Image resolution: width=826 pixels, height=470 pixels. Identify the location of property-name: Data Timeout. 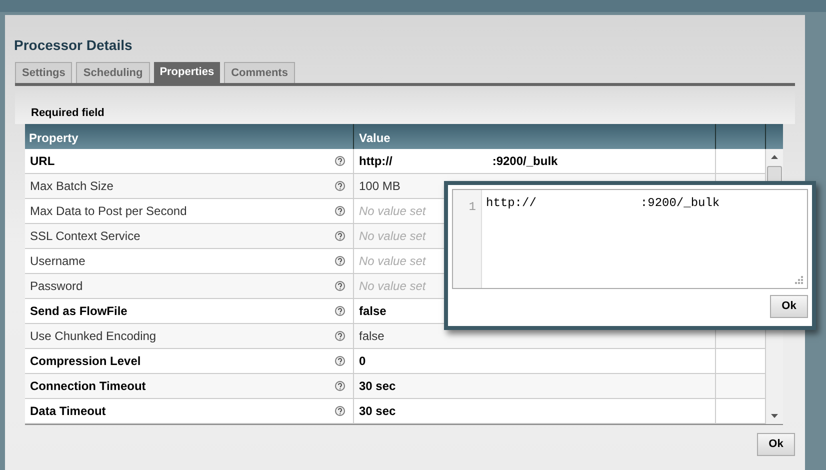
(68, 411).